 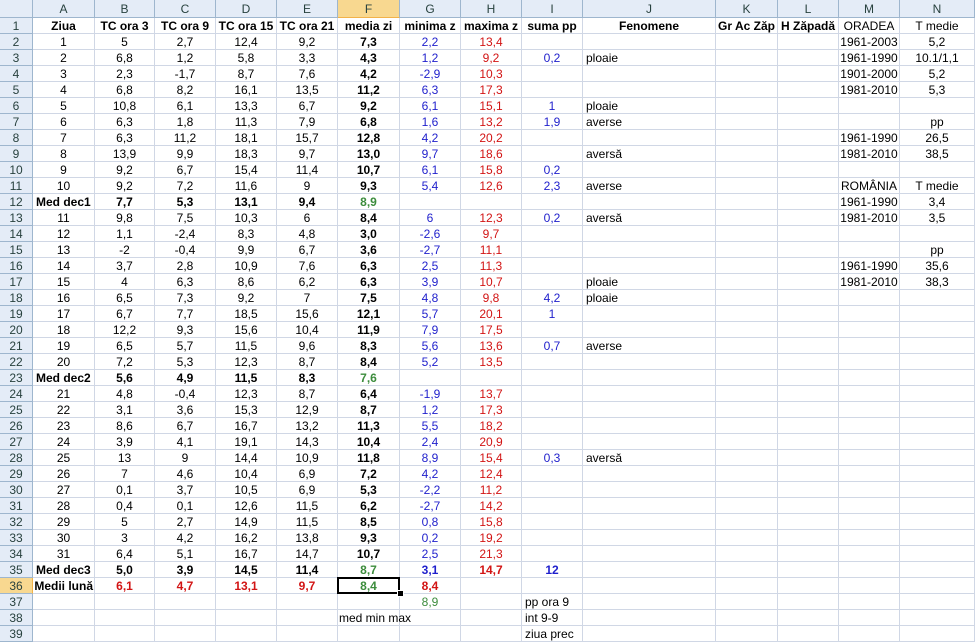 I want to click on cell-g13: 6, so click(x=430, y=218).